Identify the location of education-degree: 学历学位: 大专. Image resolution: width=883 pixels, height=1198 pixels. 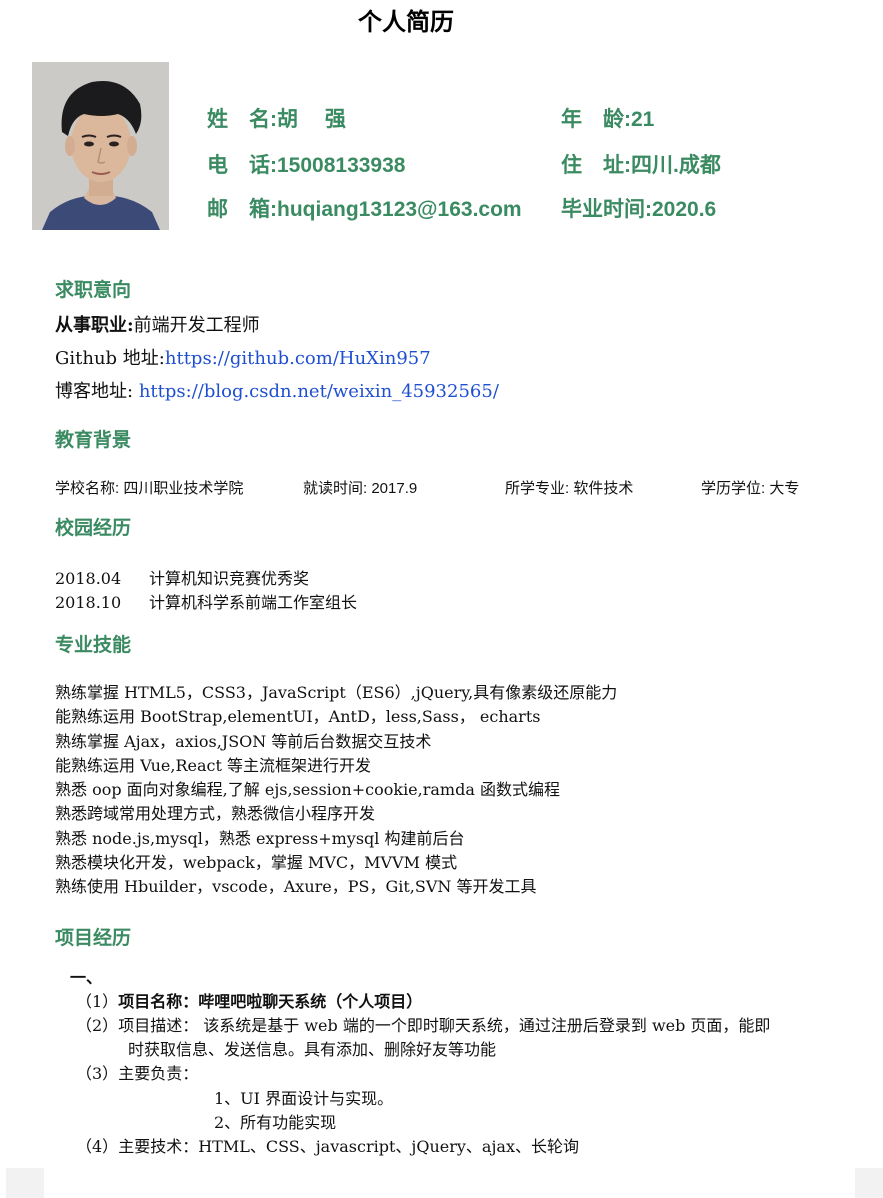
(750, 488).